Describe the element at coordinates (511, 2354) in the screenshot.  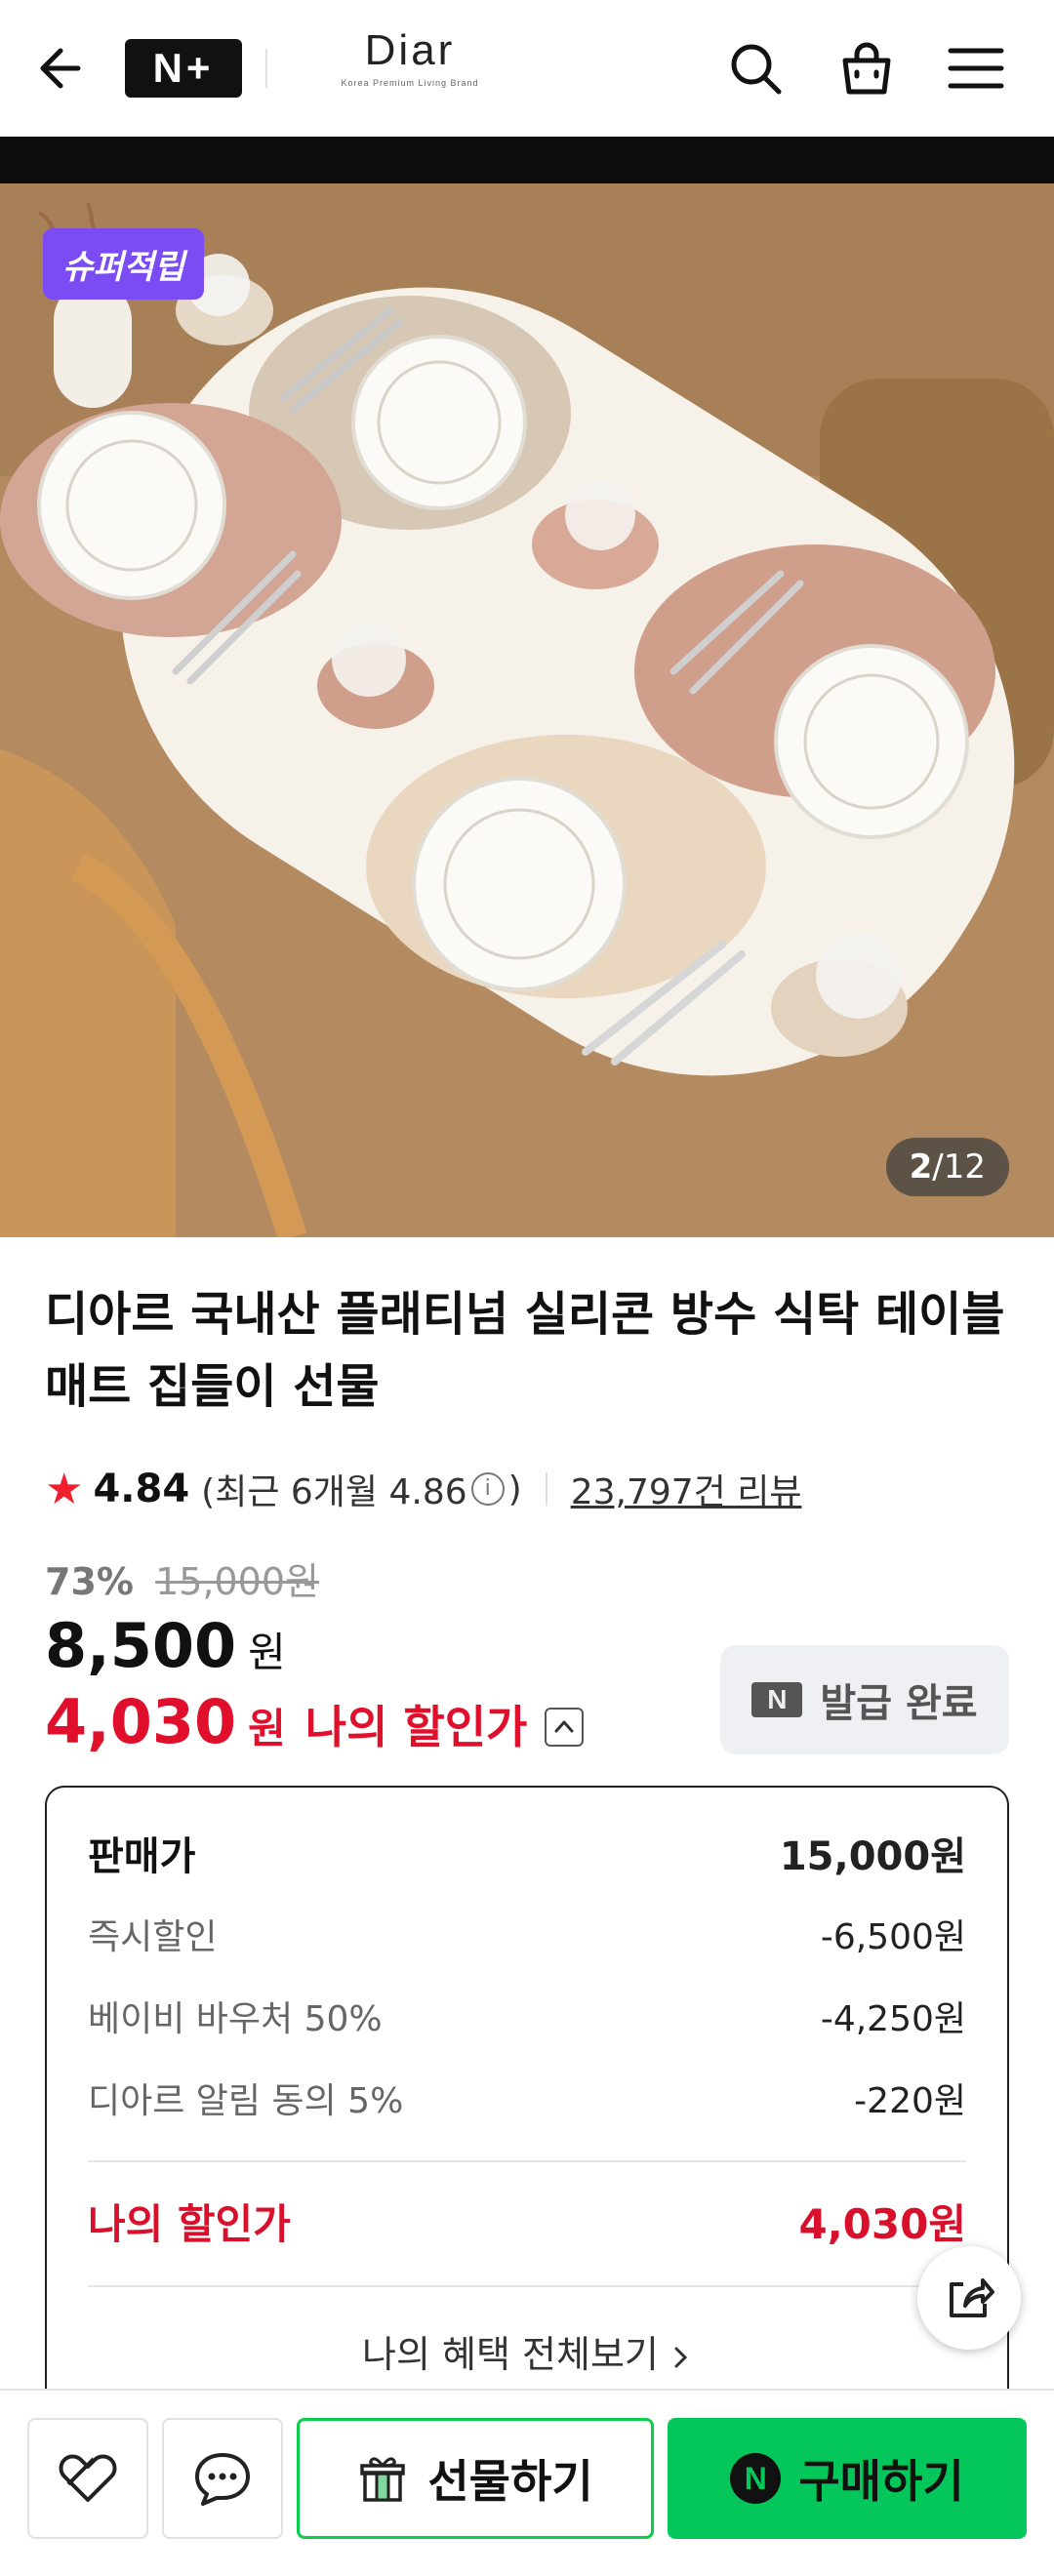
I see `all-benefits-label: 나의 혜택 전체보기` at that location.